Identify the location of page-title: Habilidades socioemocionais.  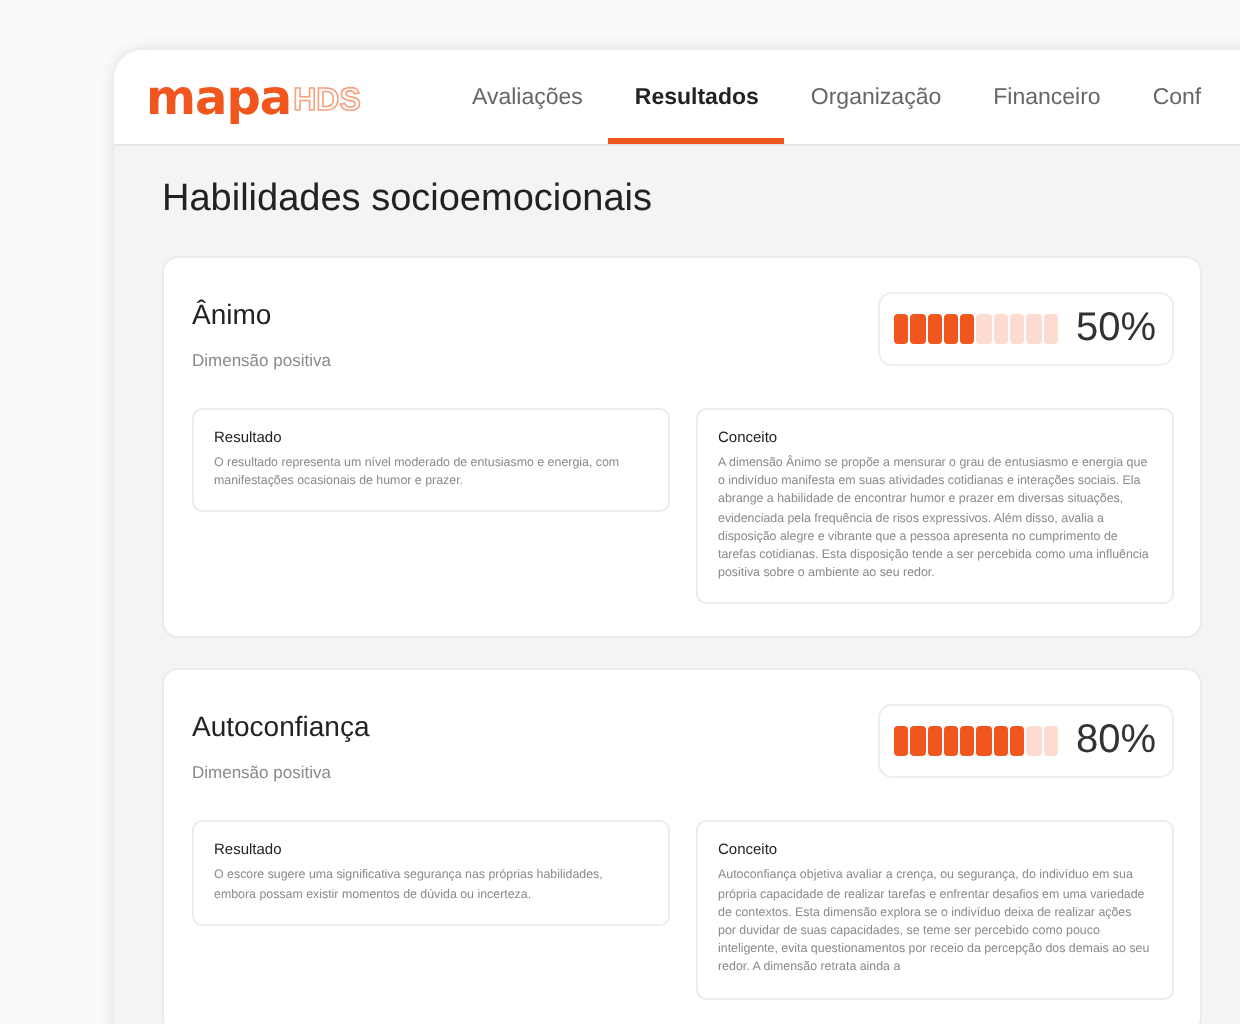
(408, 200).